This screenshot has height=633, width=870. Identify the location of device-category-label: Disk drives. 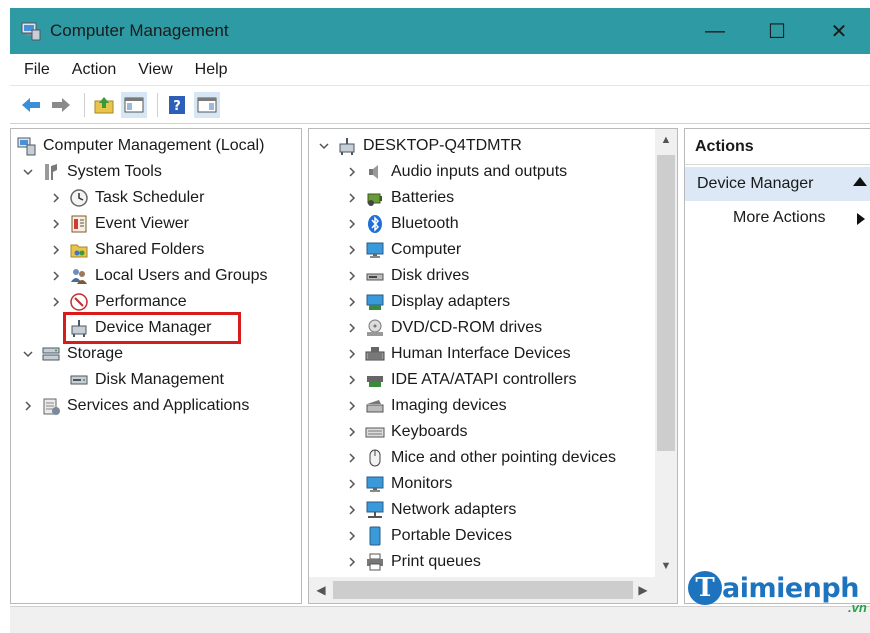
(430, 275).